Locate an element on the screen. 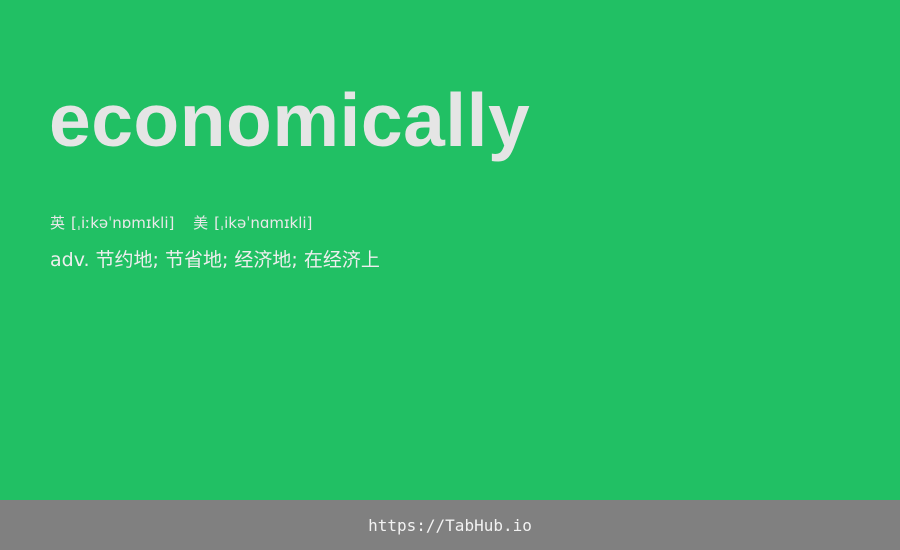  phonetic-uk-value: [ˌiːkəˈnɒmɪkli] is located at coordinates (123, 223).